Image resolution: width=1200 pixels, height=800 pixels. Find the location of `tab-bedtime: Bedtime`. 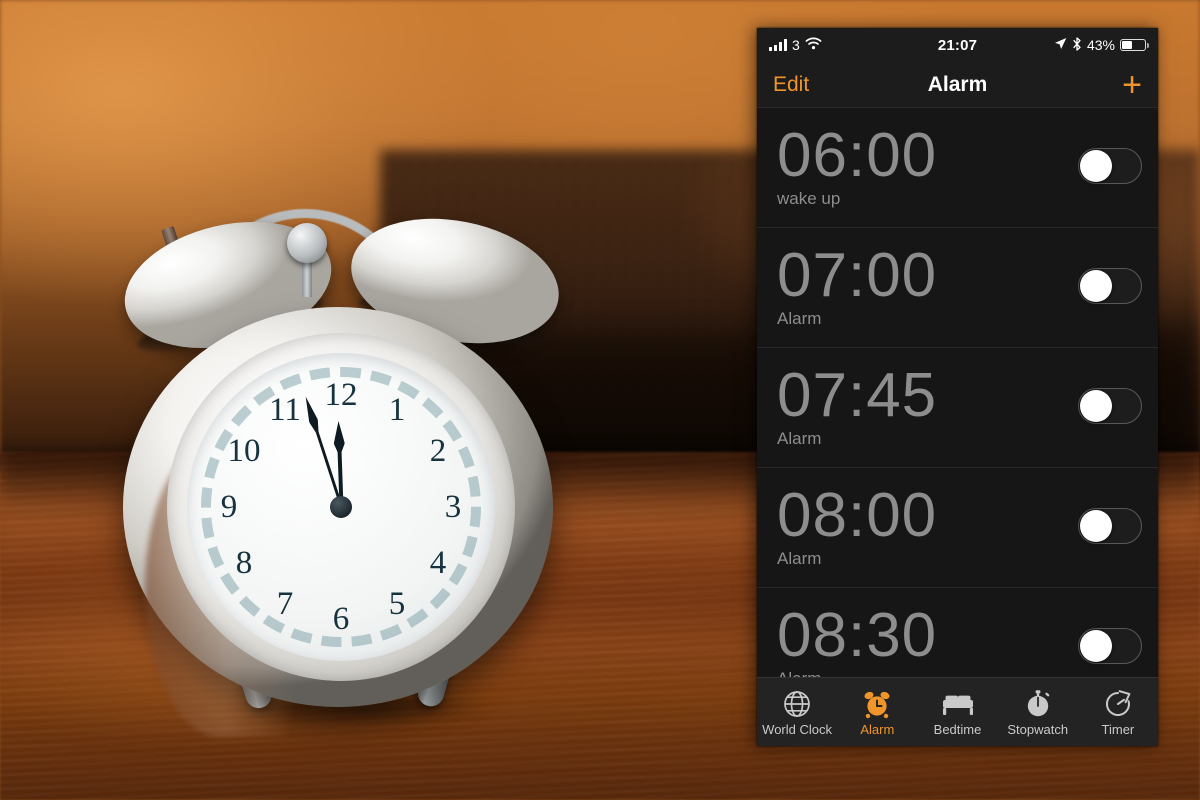

tab-bedtime: Bedtime is located at coordinates (957, 712).